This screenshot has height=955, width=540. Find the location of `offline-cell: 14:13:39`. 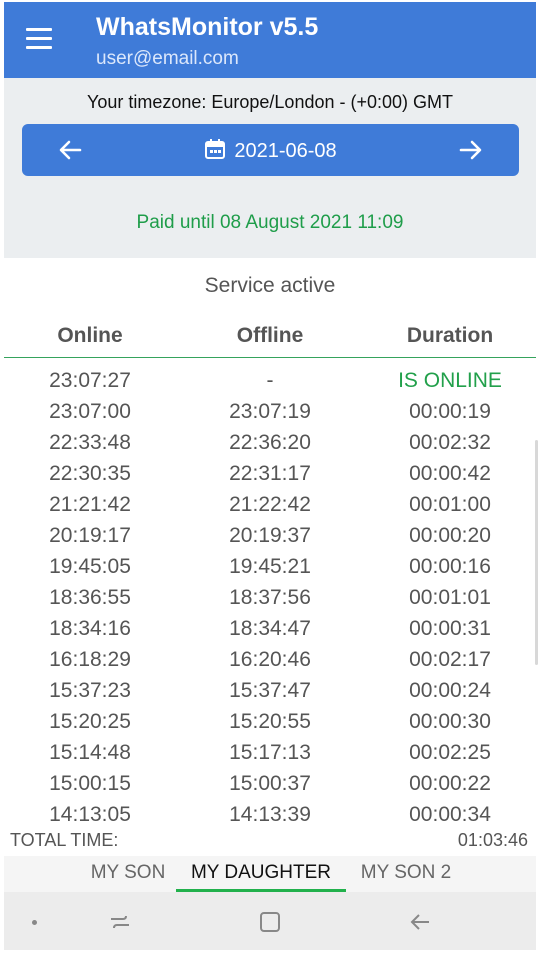

offline-cell: 14:13:39 is located at coordinates (270, 814).